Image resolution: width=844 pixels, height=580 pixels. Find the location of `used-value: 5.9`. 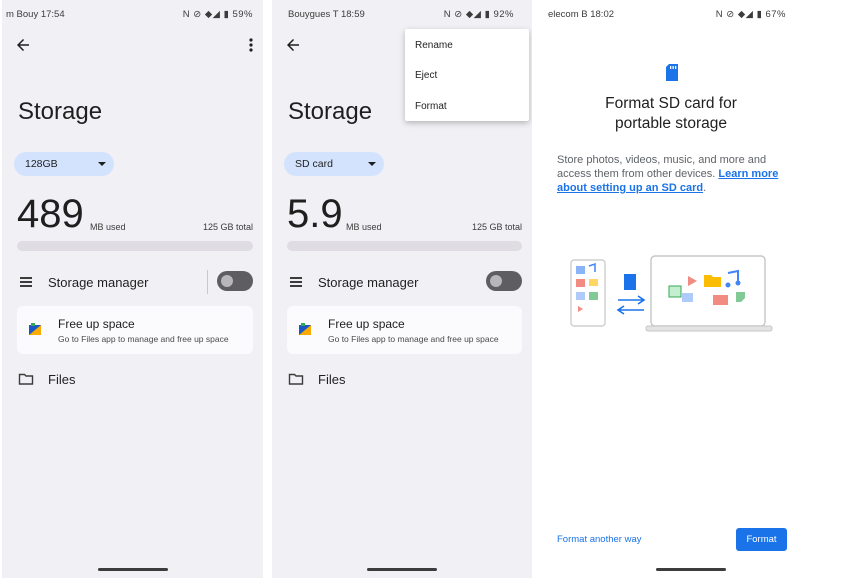

used-value: 5.9 is located at coordinates (315, 214).